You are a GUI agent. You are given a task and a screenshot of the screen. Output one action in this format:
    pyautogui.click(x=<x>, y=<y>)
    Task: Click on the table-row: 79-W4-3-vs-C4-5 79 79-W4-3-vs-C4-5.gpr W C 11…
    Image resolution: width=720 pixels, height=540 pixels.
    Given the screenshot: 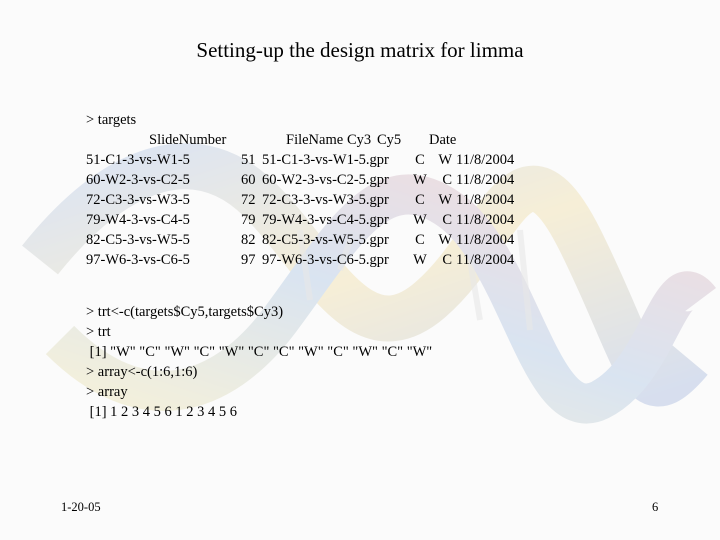 What is the action you would take?
    pyautogui.click(x=306, y=220)
    